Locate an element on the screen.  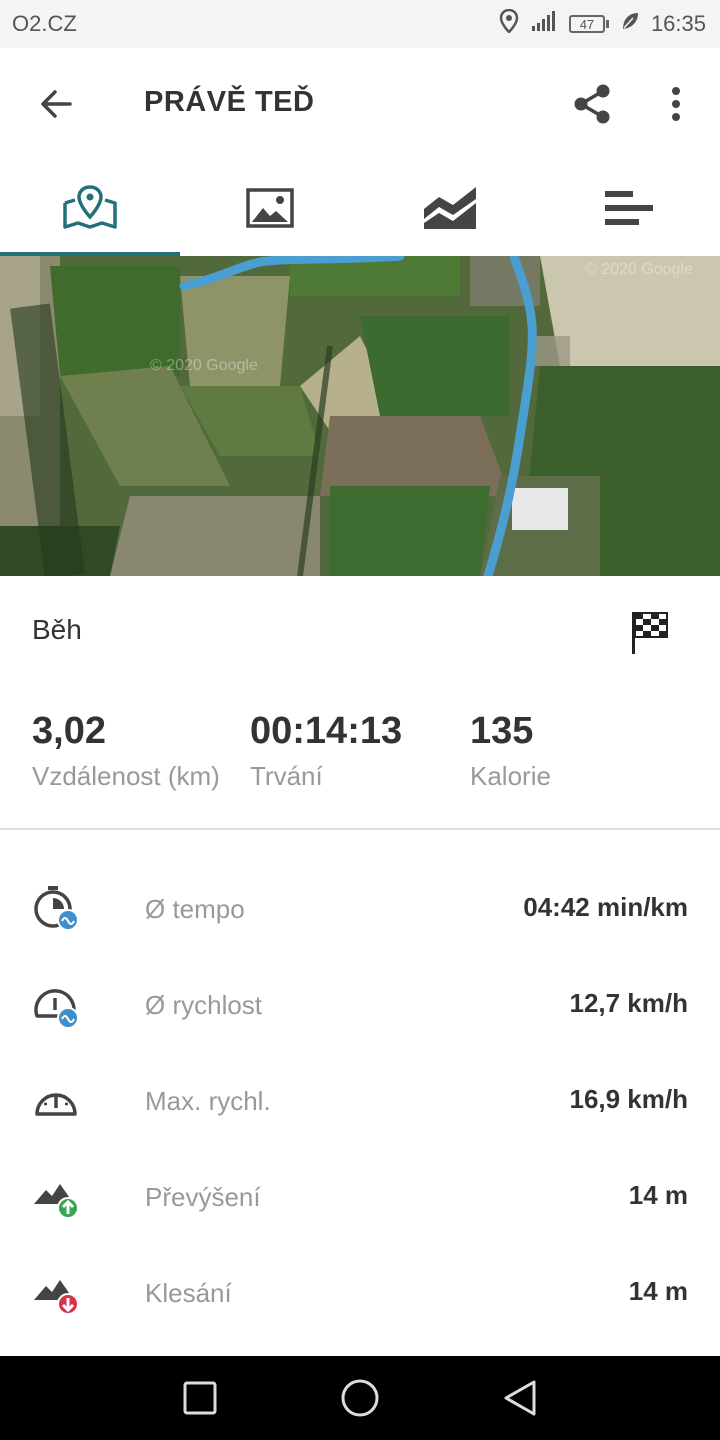
back-button is located at coordinates (56, 104).